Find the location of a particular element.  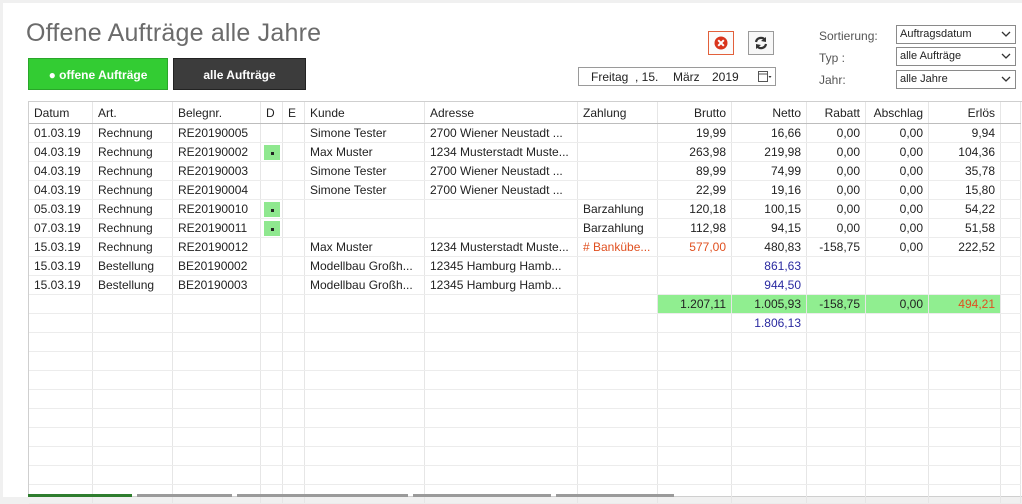

date-year: 2019 is located at coordinates (725, 77).